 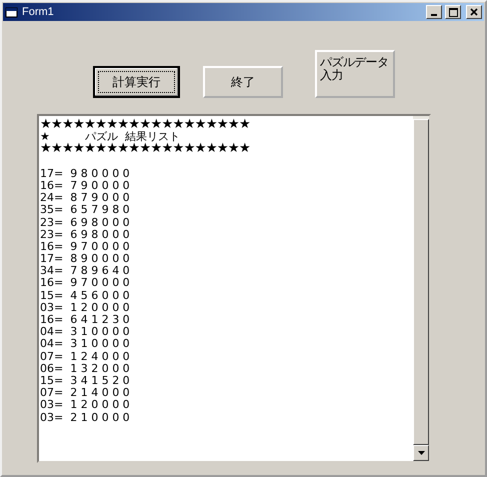 What do you see at coordinates (85, 198) in the screenshot?
I see `result-line: 24= 8 7 9 0 0 0` at bounding box center [85, 198].